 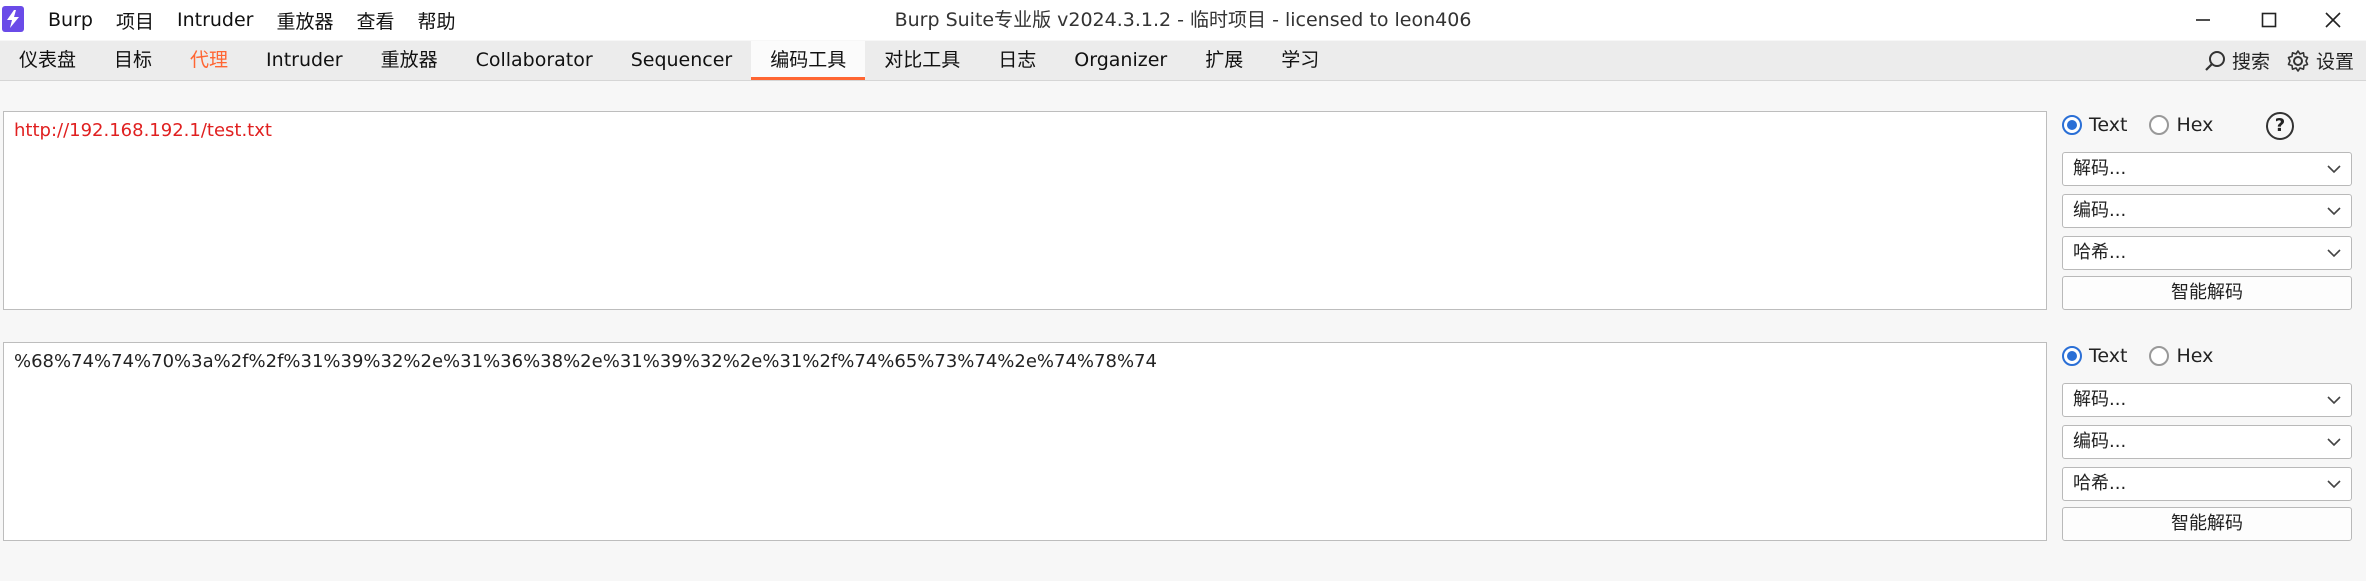 I want to click on tab-extensions: 扩展, so click(x=1224, y=60).